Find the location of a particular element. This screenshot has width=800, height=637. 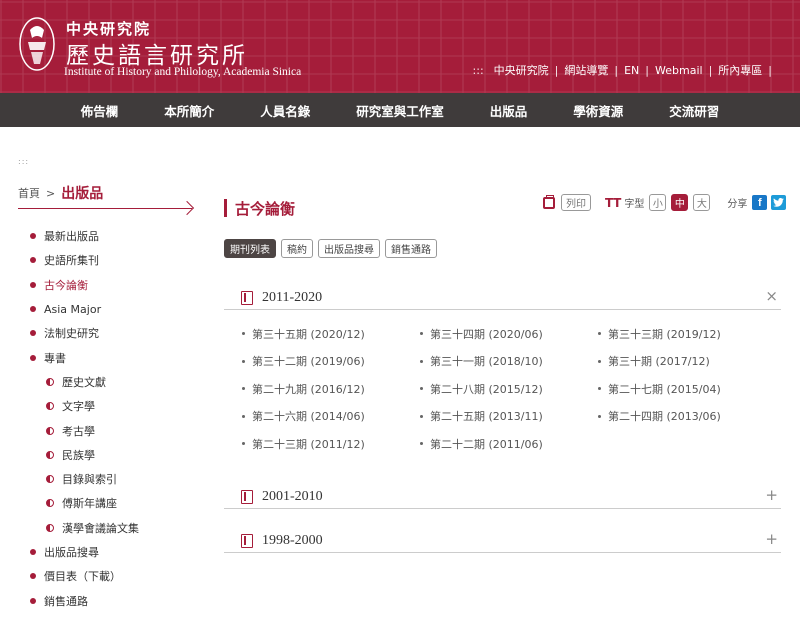

breadcrumb-current: 出版品 is located at coordinates (82, 194).